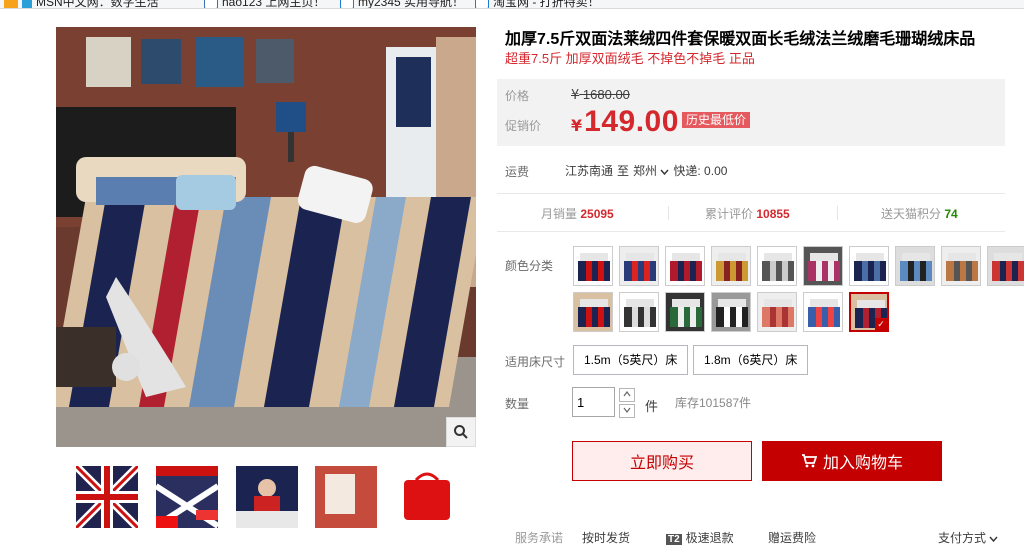  Describe the element at coordinates (546, 4) in the screenshot. I see `bookmark-label: 淘宝网 - 打折特卖！` at that location.